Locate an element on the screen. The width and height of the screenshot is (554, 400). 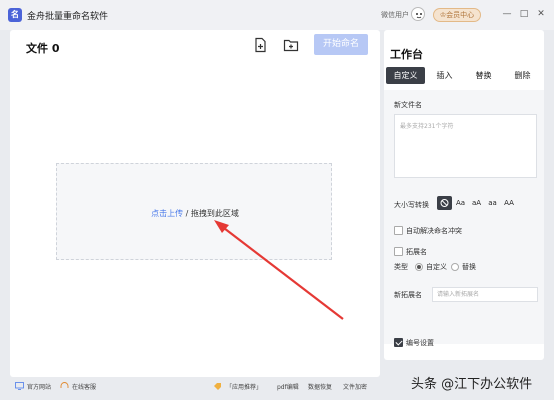
vip-center-button: ♔会员中心 is located at coordinates (457, 15).